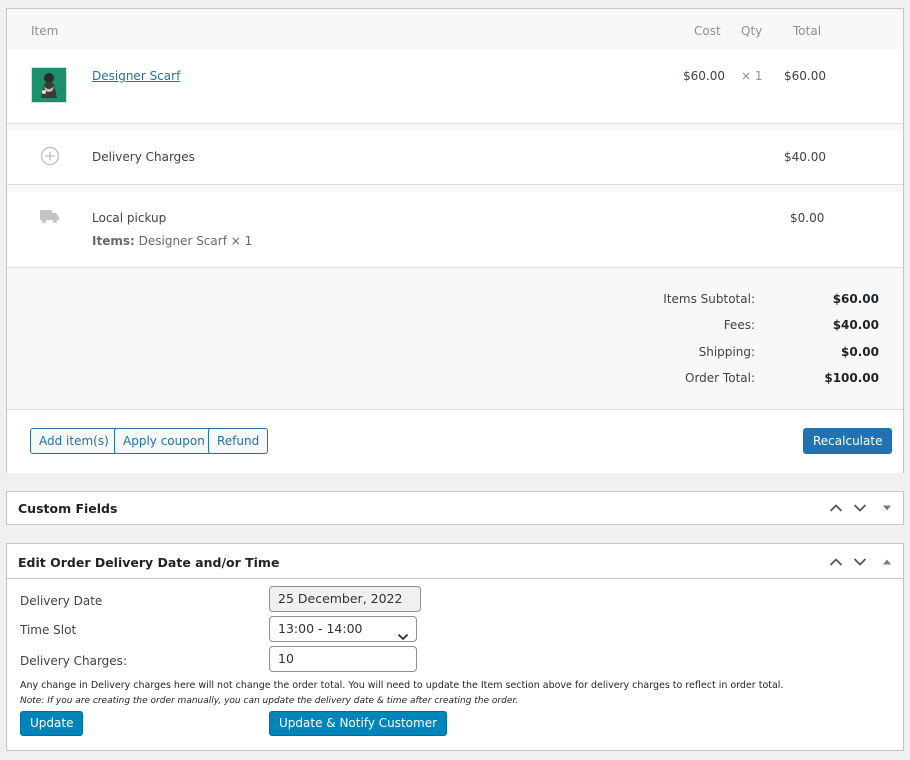  Describe the element at coordinates (345, 599) in the screenshot. I see `delivery-date-input: 25 December, 2022` at that location.